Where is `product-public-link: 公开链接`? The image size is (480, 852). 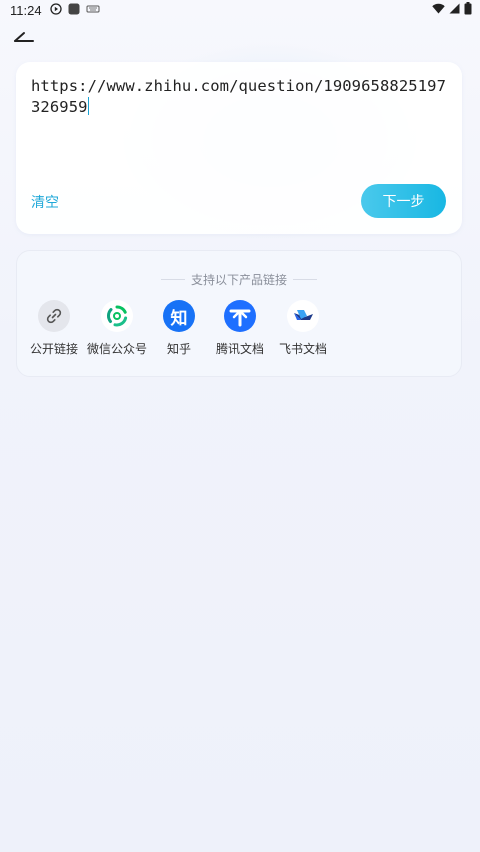
product-public-link: 公开链接 is located at coordinates (54, 328).